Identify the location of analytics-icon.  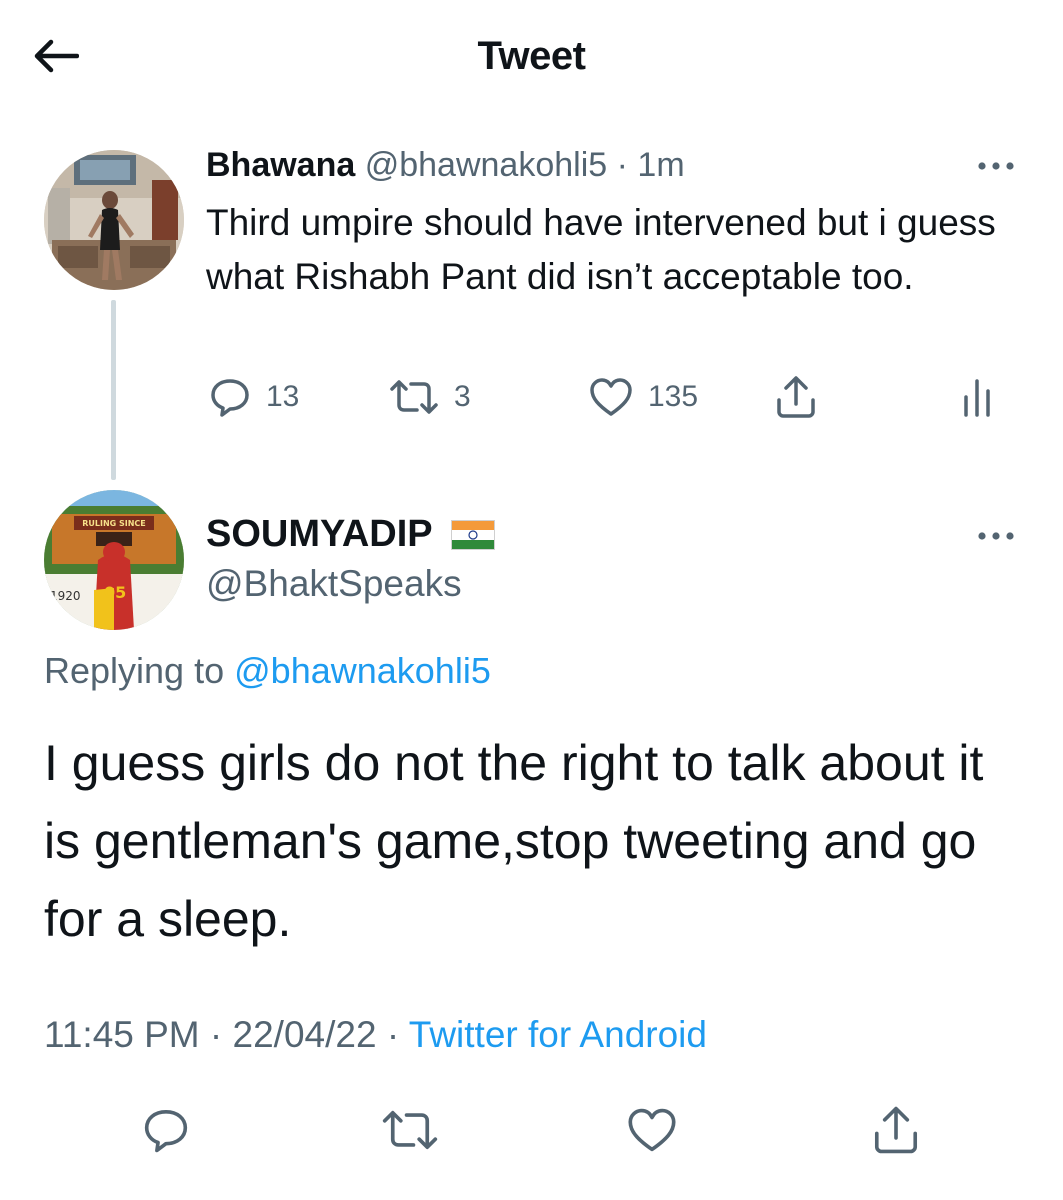
(977, 398).